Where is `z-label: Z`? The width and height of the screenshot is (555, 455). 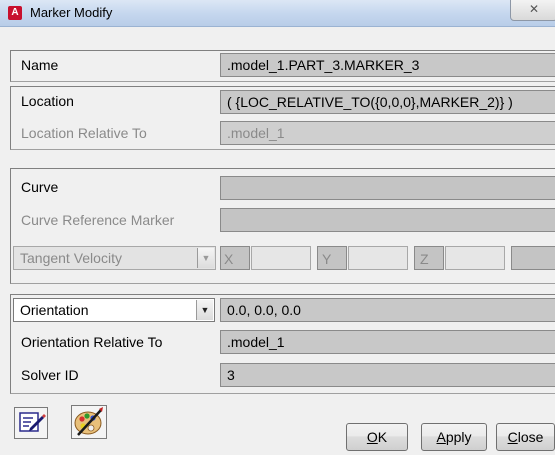
z-label: Z is located at coordinates (424, 259).